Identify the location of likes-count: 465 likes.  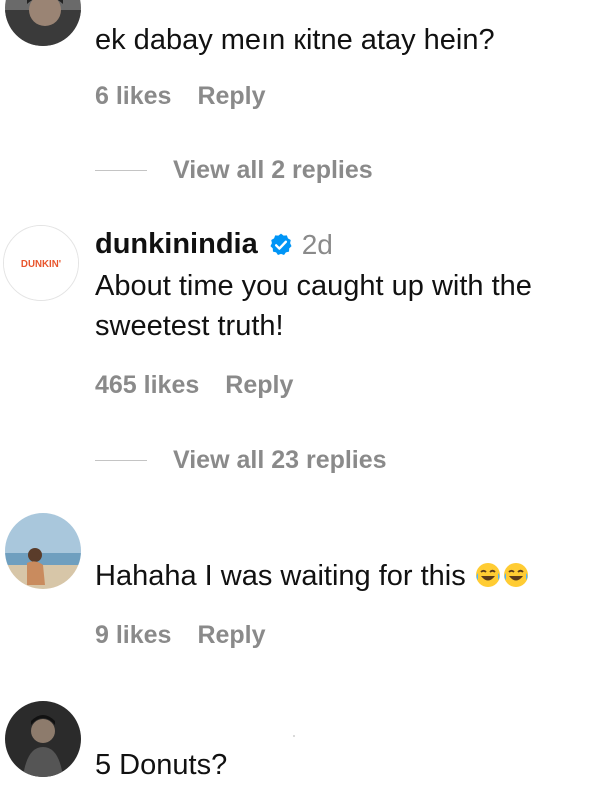
(147, 385).